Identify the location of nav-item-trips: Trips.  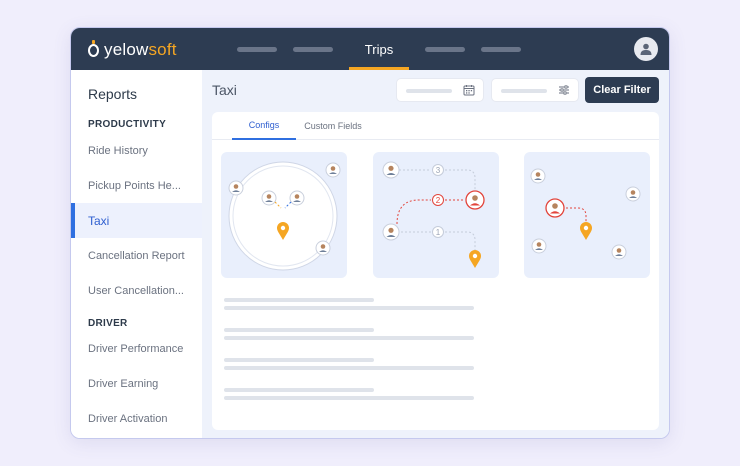
(379, 49).